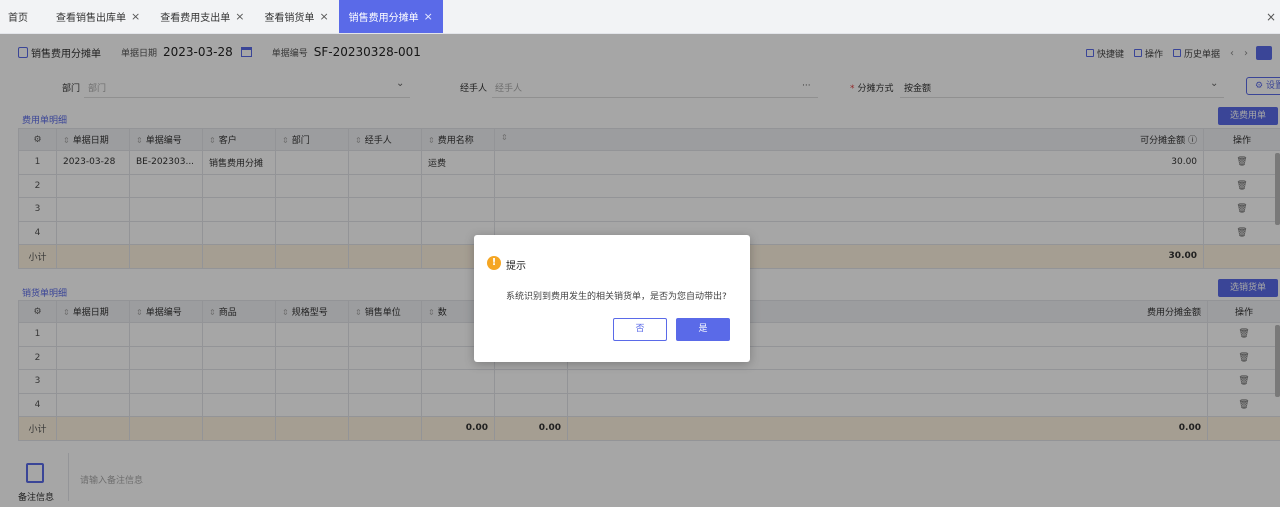 This screenshot has width=1280, height=507. What do you see at coordinates (195, 18) in the screenshot?
I see `tab-label: 查看费用支出单` at bounding box center [195, 18].